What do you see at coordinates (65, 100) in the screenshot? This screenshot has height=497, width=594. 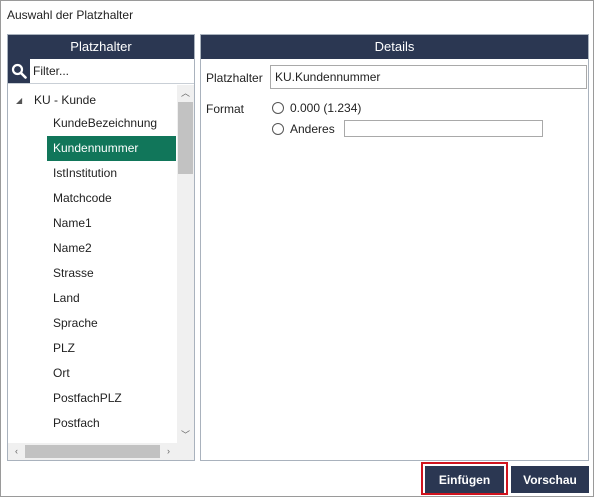 I see `tree-root-label: KU - Kunde` at bounding box center [65, 100].